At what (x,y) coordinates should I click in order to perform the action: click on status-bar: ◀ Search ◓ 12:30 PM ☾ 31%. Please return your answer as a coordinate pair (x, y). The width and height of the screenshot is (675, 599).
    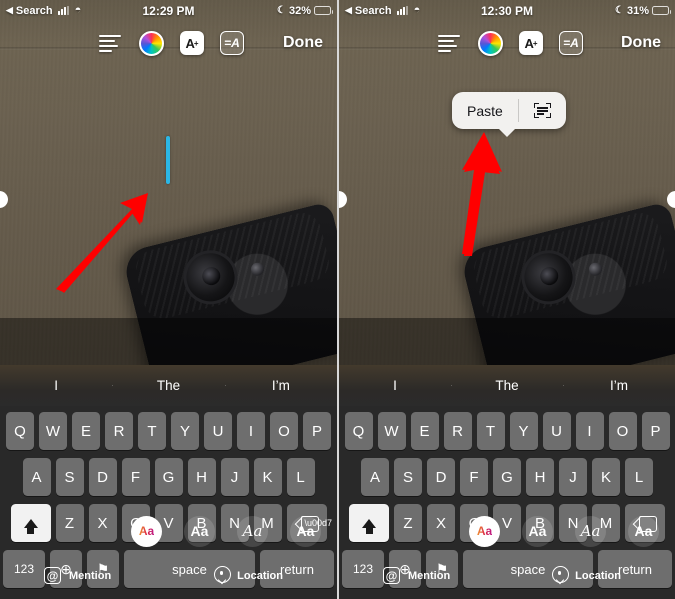
    Looking at the image, I should click on (507, 10).